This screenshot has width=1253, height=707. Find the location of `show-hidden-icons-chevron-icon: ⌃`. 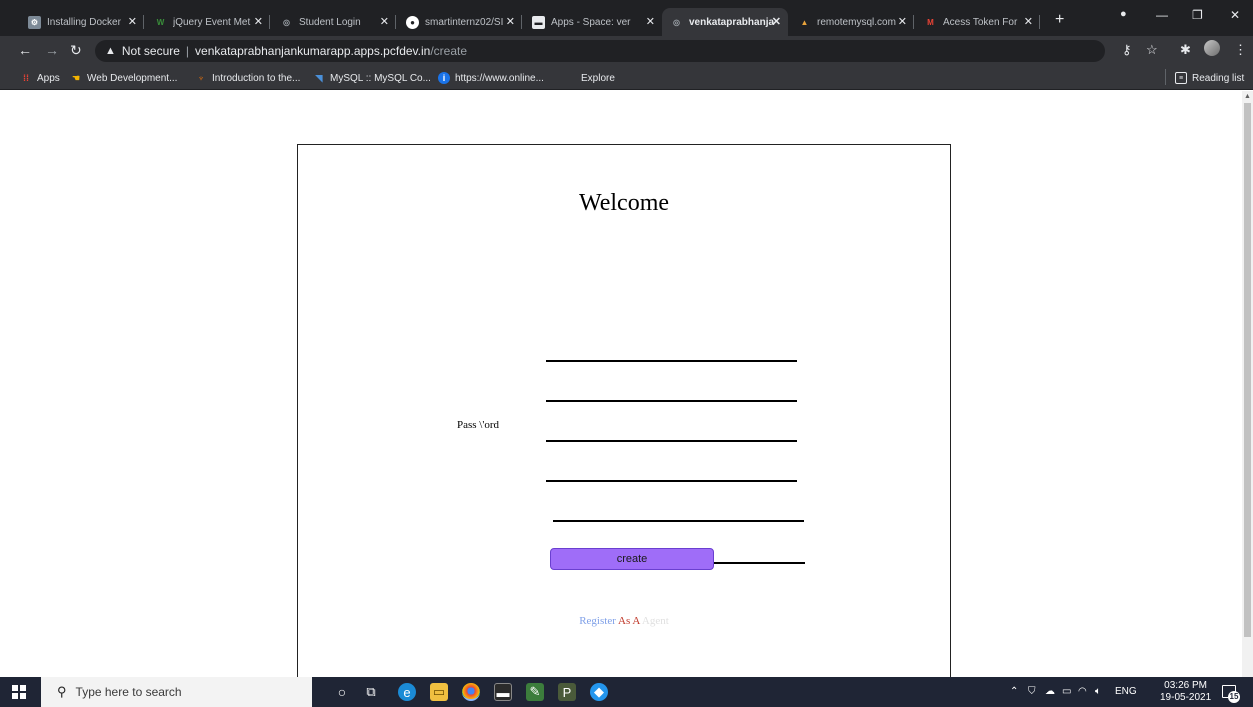

show-hidden-icons-chevron-icon: ⌃ is located at coordinates (1014, 692).